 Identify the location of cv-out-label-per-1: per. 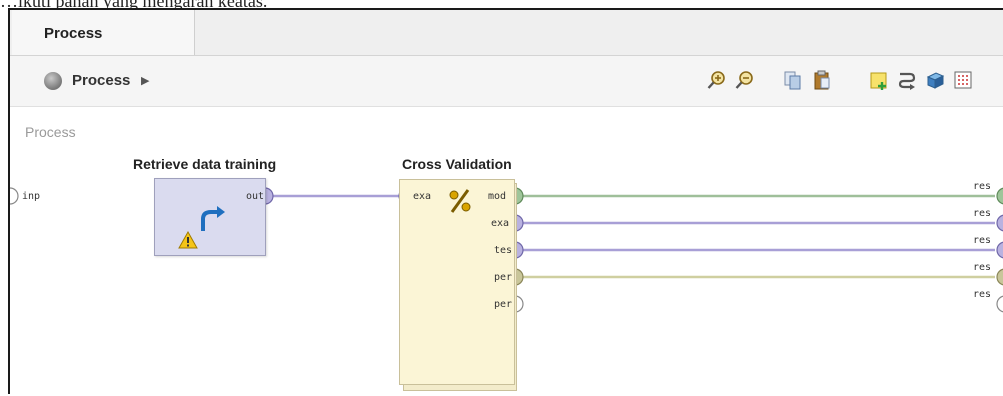
(503, 277).